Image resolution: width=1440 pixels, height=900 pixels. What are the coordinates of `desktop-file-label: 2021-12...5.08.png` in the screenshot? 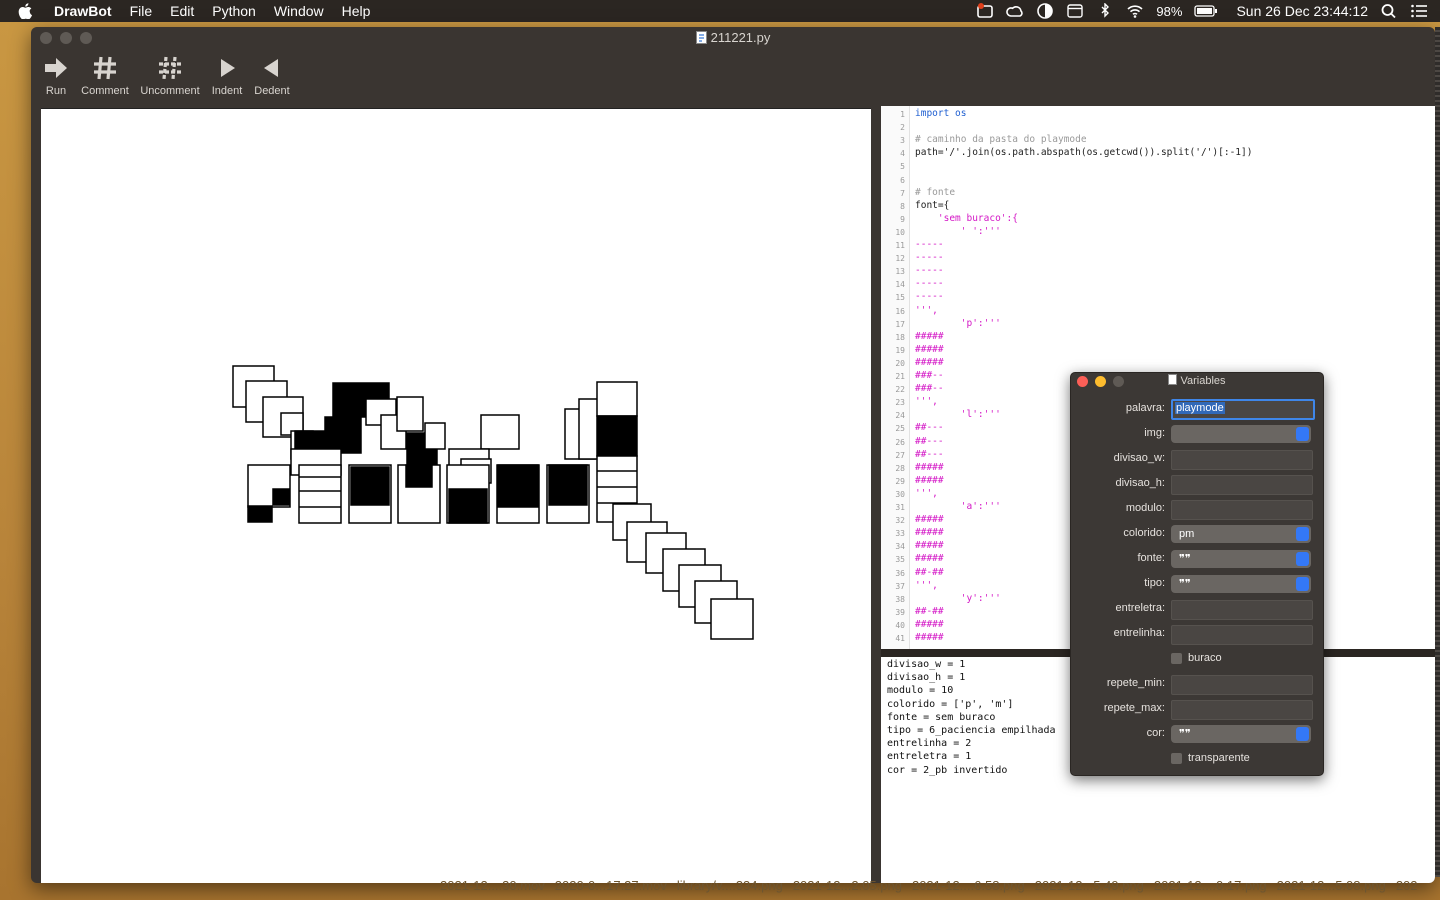 It's located at (1331, 889).